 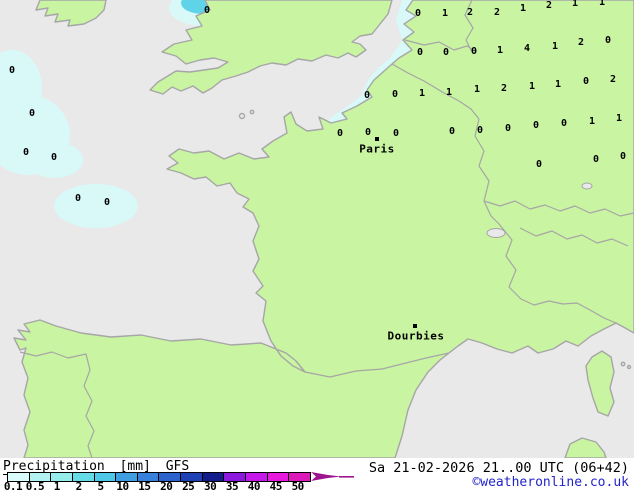 I want to click on legend-tick-label: 1, so click(x=57, y=485).